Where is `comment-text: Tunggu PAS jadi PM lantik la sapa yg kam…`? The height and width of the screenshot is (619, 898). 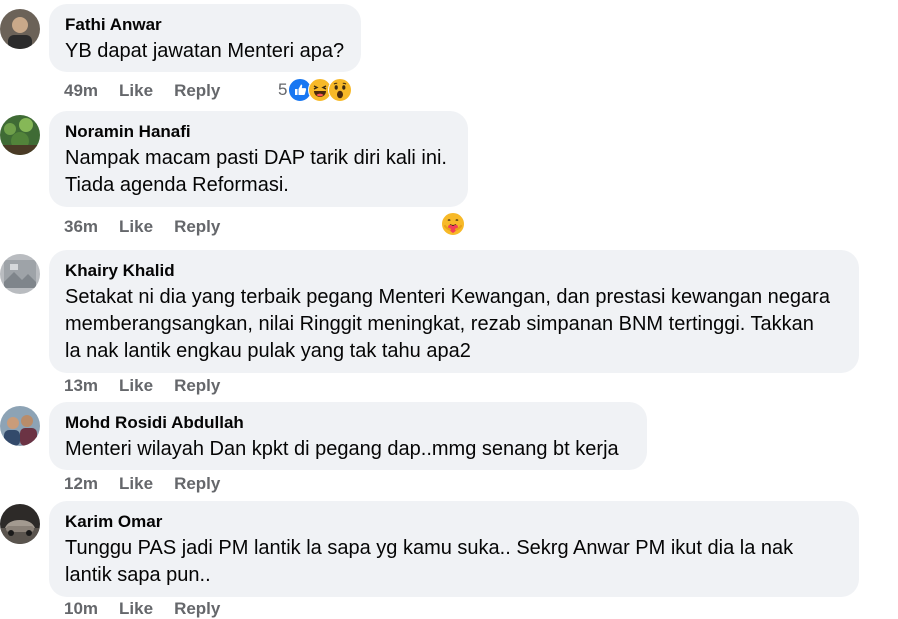 comment-text: Tunggu PAS jadi PM lantik la sapa yg kam… is located at coordinates (429, 561).